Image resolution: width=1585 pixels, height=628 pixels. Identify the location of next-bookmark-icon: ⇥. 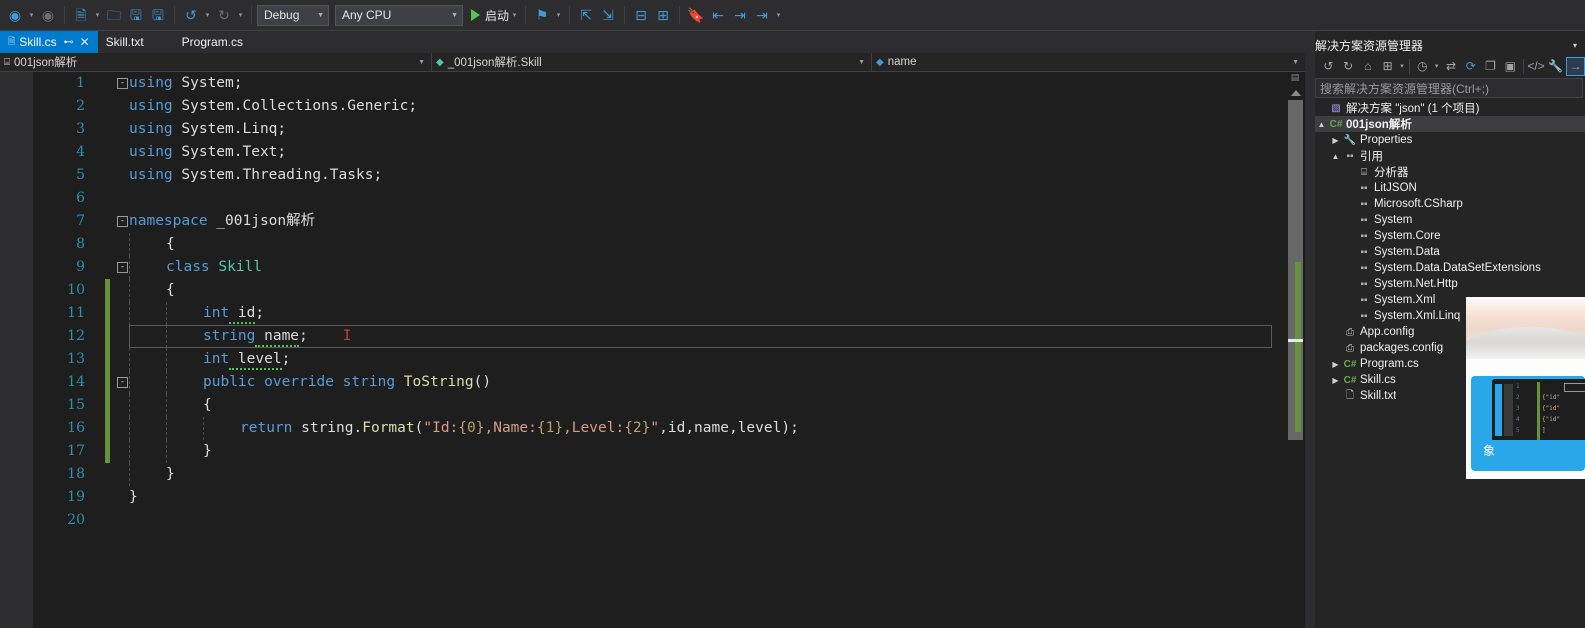
(740, 15).